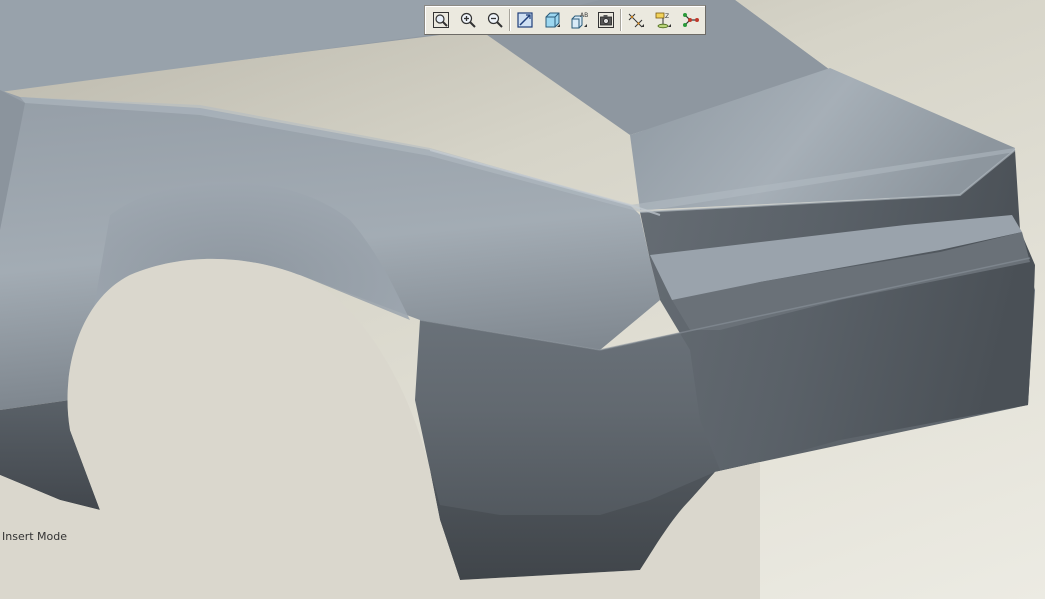  I want to click on mode-status-text: Insert Mode, so click(35, 536).